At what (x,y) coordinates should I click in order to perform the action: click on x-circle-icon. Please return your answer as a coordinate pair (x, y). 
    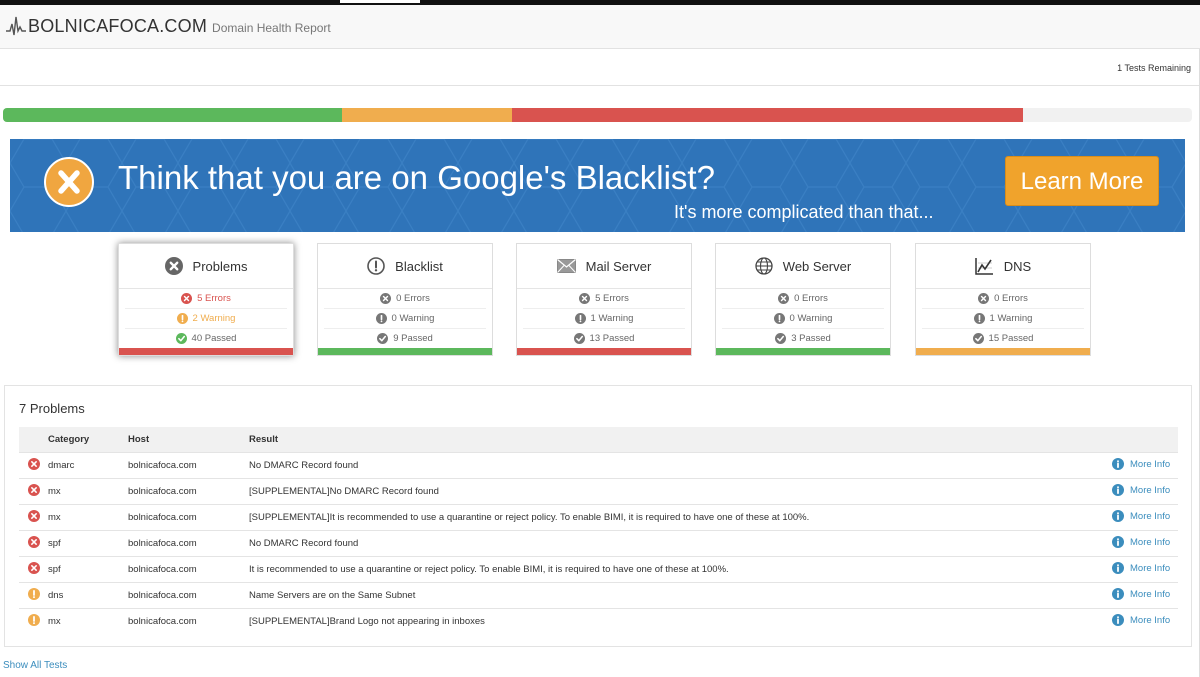
    Looking at the image, I should click on (176, 266).